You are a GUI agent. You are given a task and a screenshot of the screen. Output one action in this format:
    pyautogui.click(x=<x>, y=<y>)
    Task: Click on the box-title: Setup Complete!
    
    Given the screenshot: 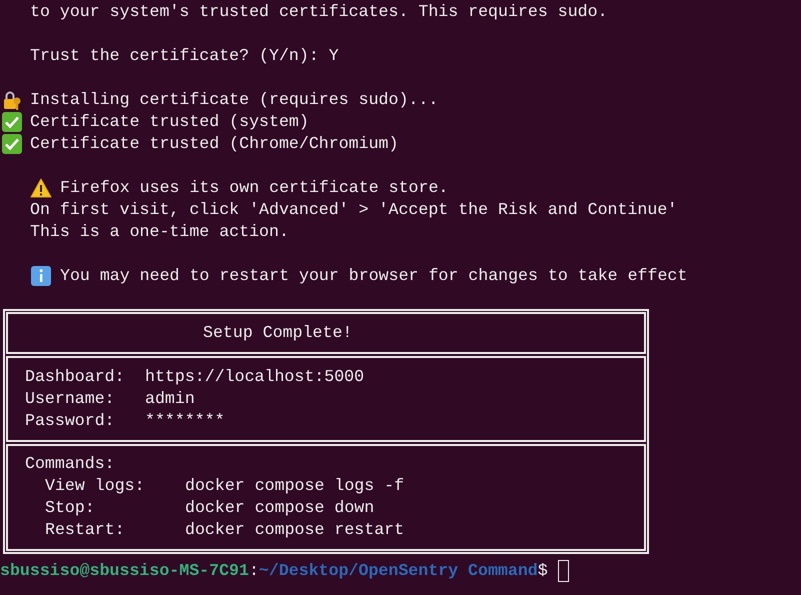 What is the action you would take?
    pyautogui.click(x=277, y=332)
    